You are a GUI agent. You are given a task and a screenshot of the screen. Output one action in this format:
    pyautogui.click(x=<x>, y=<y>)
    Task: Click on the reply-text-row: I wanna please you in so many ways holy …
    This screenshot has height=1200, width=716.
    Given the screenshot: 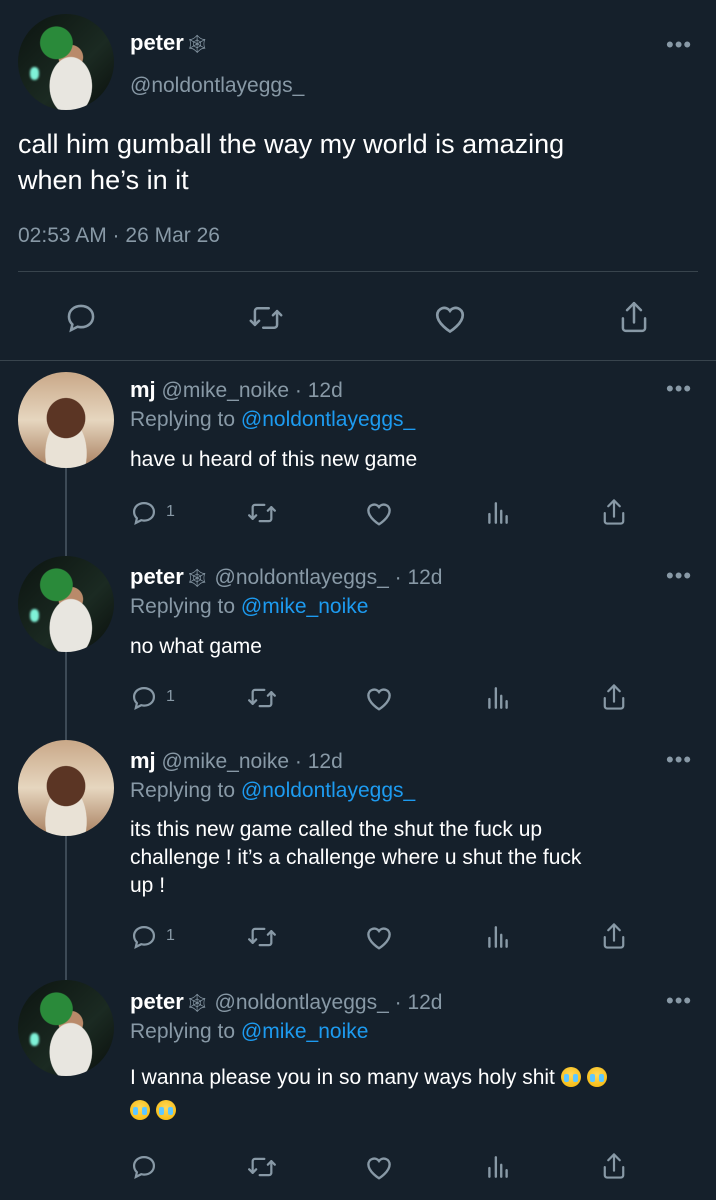 What is the action you would take?
    pyautogui.click(x=368, y=1078)
    